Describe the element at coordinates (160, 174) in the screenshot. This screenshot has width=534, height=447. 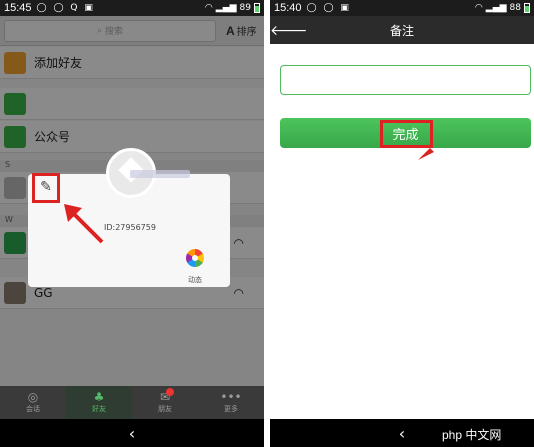
I see `blurred-name` at that location.